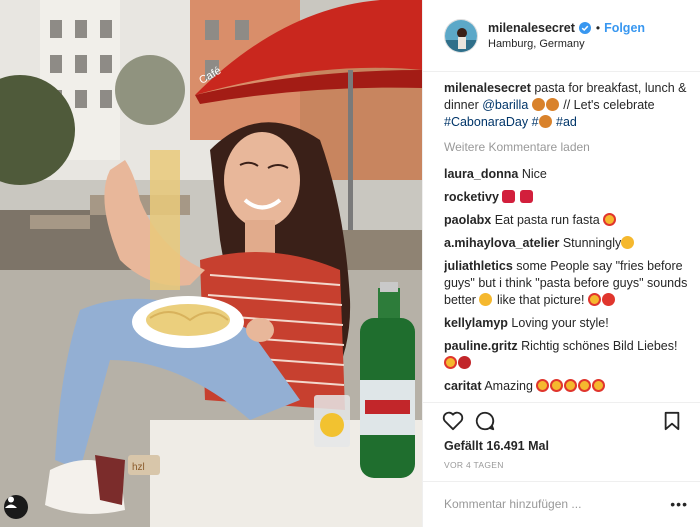 The image size is (700, 527). I want to click on red-heart-emoji-icon, so click(608, 299).